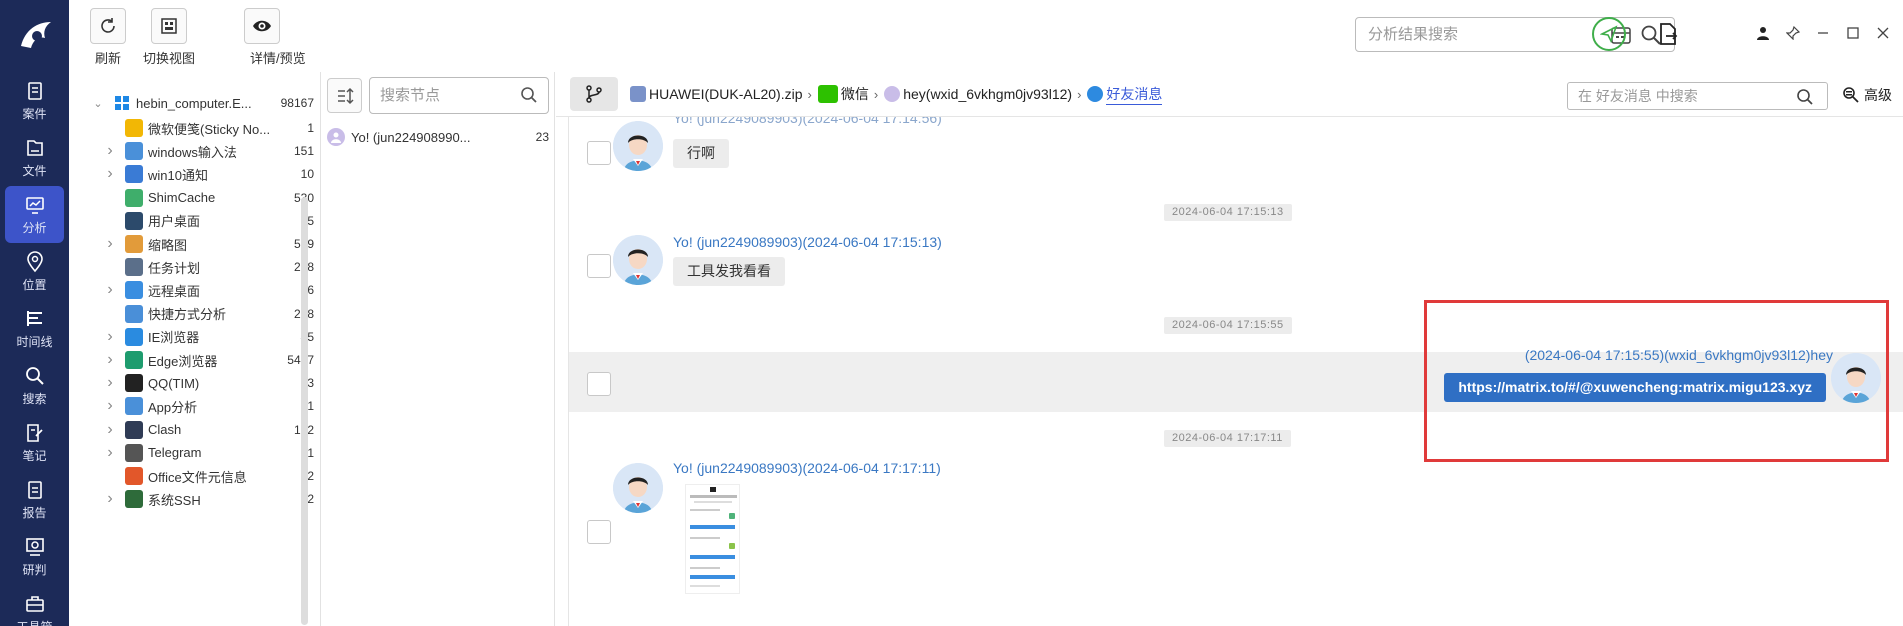 This screenshot has width=1903, height=626. I want to click on node-search-input, so click(450, 95).